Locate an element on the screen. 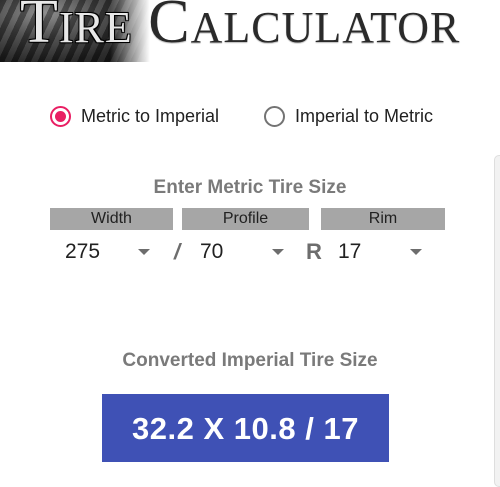 The height and width of the screenshot is (487, 500). converted-size-result: 32.2 X 10.8 / 17 is located at coordinates (245, 428).